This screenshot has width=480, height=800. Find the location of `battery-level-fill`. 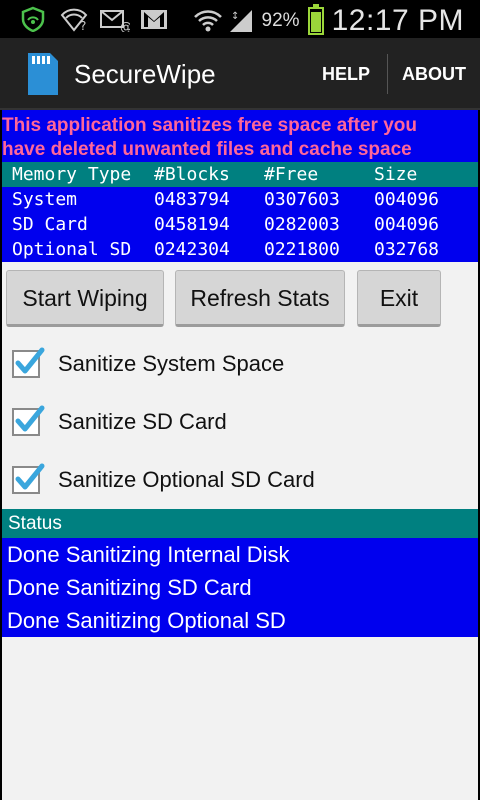

battery-level-fill is located at coordinates (315, 21).